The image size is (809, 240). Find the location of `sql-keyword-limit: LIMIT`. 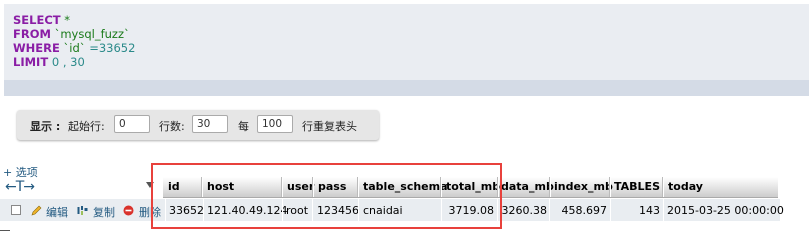

sql-keyword-limit: LIMIT is located at coordinates (31, 62).